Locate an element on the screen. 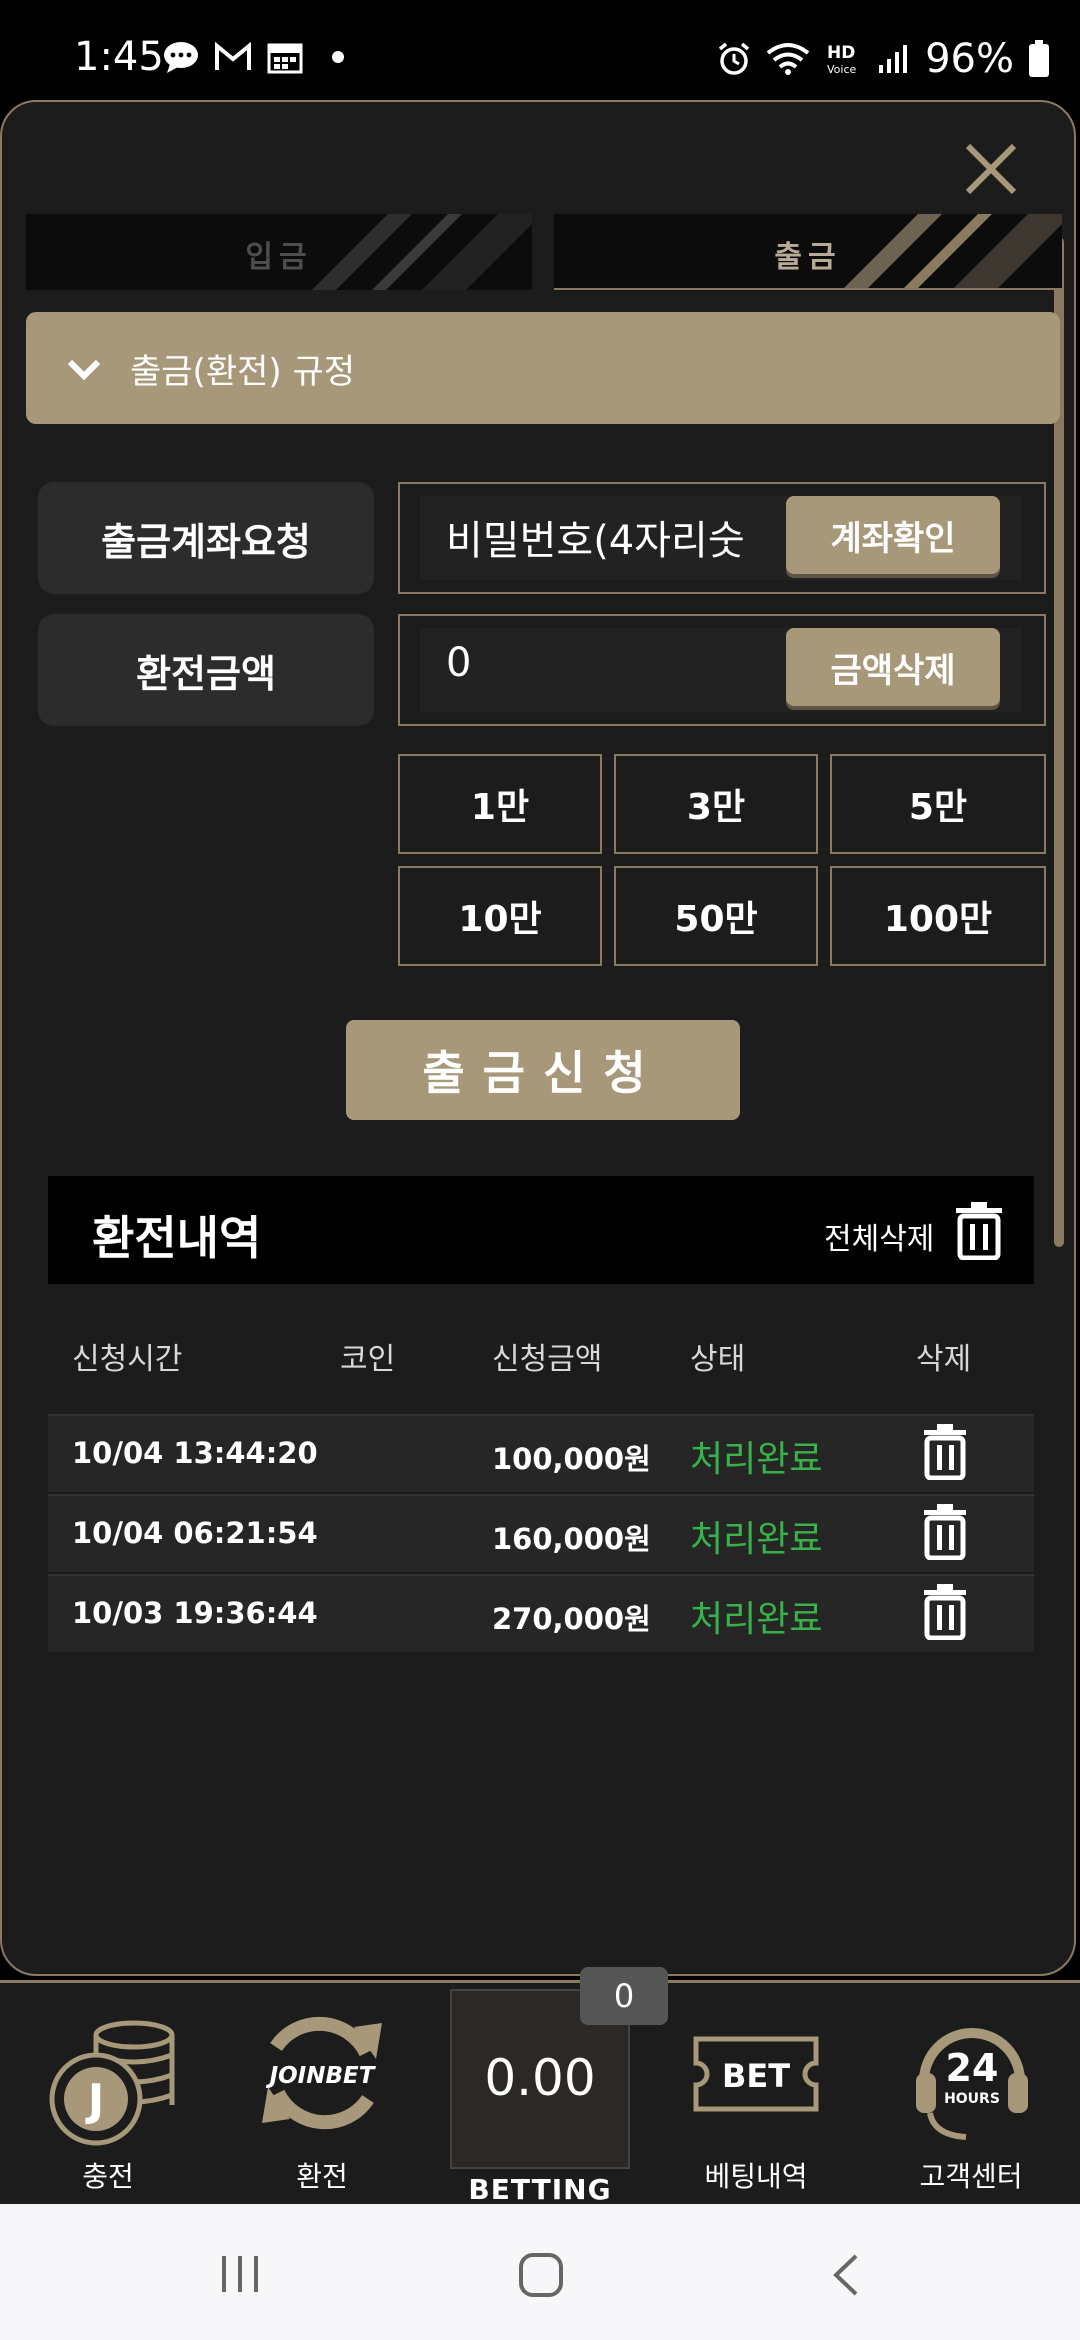 The height and width of the screenshot is (2340, 1080). quick-amount-10k: 1만 is located at coordinates (500, 804).